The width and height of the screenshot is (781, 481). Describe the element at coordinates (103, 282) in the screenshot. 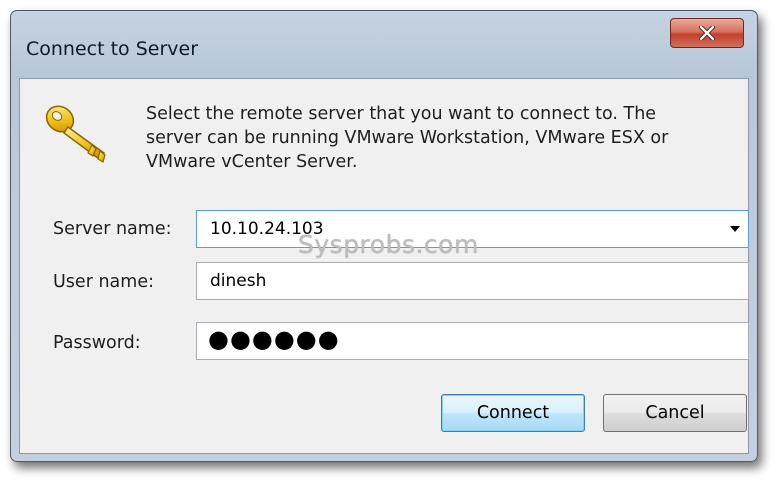

I see `user-name-label: User name:` at that location.